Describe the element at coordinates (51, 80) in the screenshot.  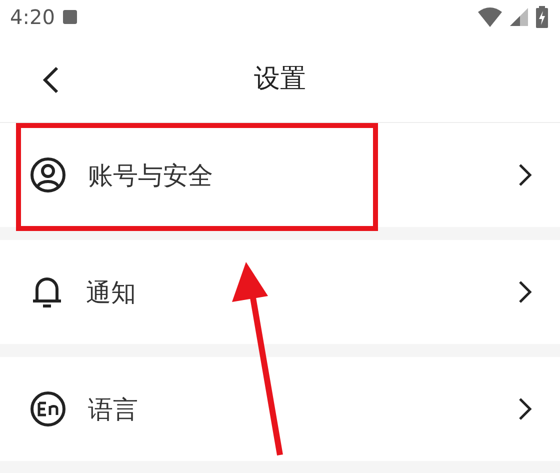
I see `back-icon` at that location.